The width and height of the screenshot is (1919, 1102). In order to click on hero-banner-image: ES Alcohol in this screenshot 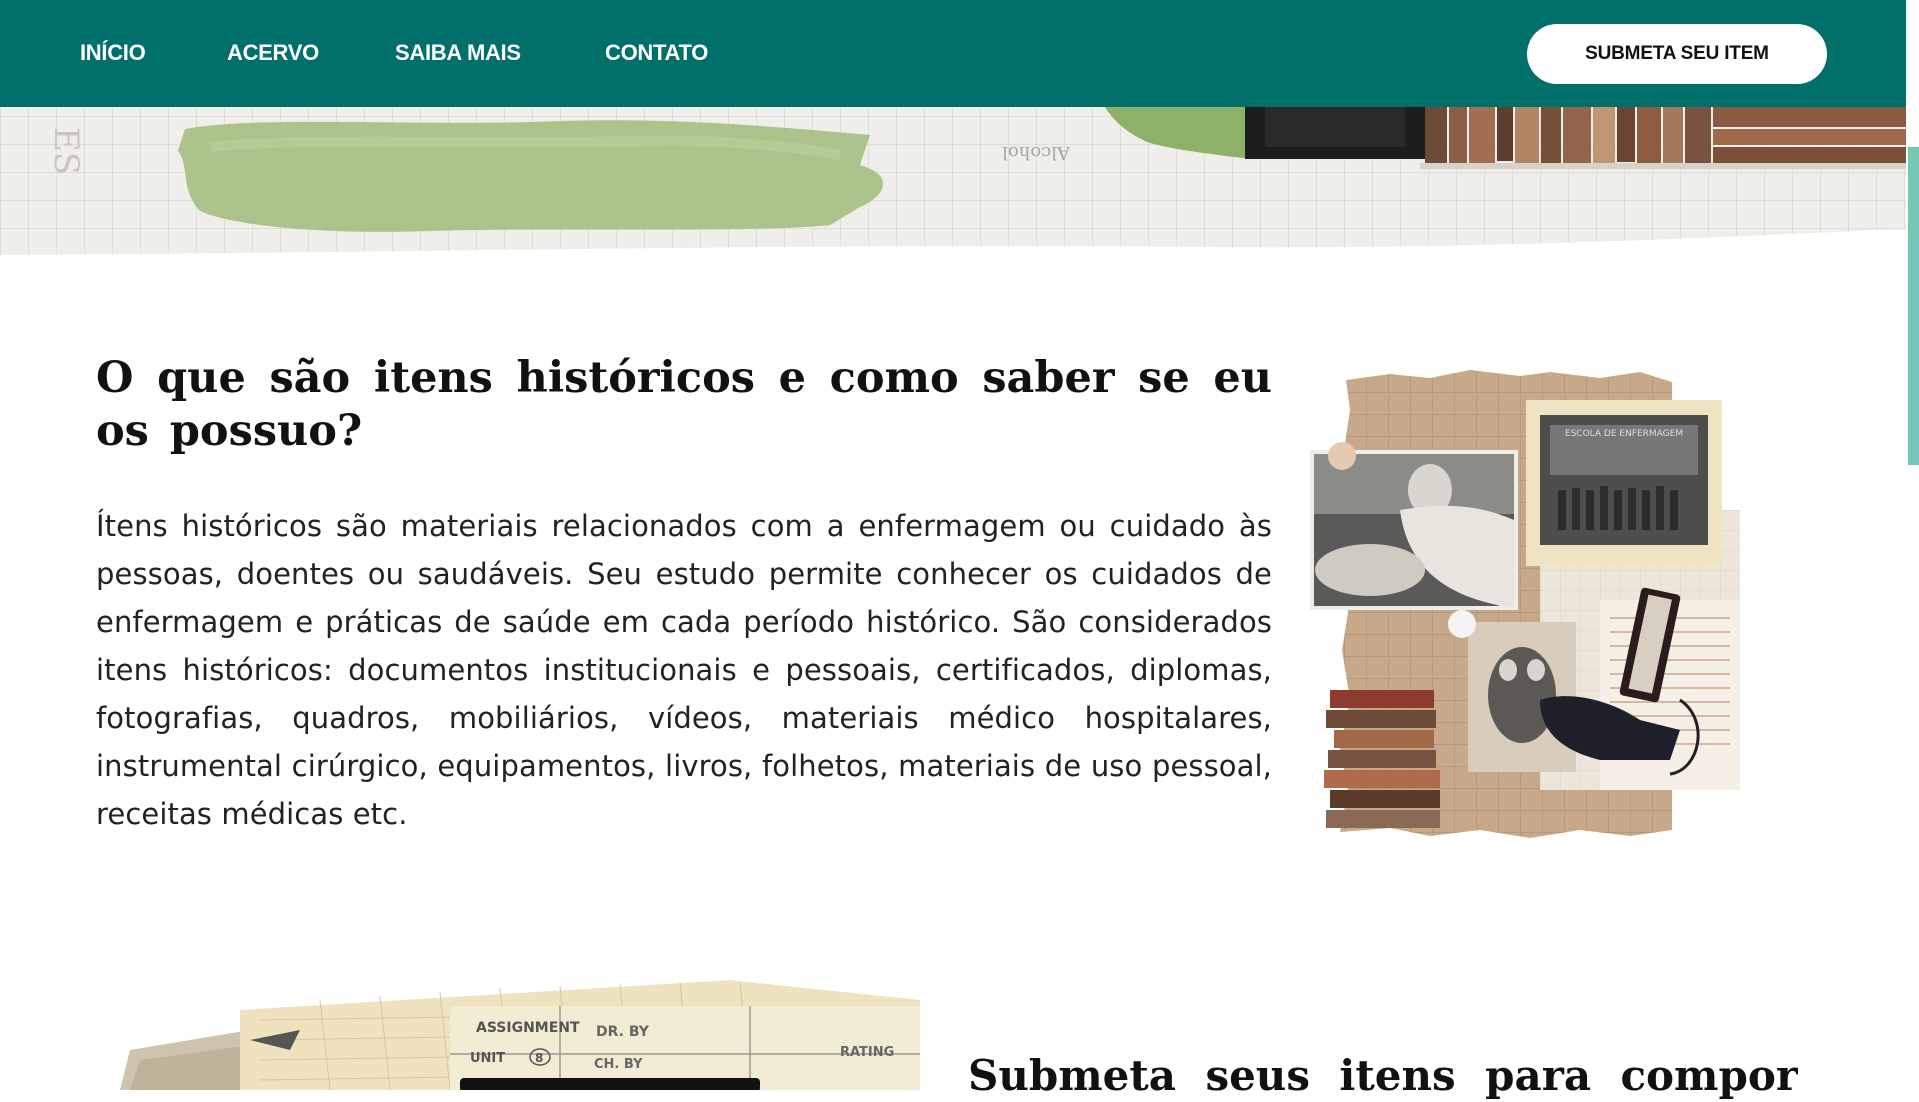, I will do `click(953, 182)`.